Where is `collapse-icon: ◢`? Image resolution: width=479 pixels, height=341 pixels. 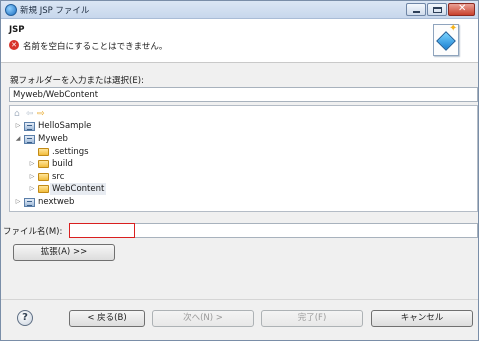
collapse-icon: ◢ is located at coordinates (18, 139).